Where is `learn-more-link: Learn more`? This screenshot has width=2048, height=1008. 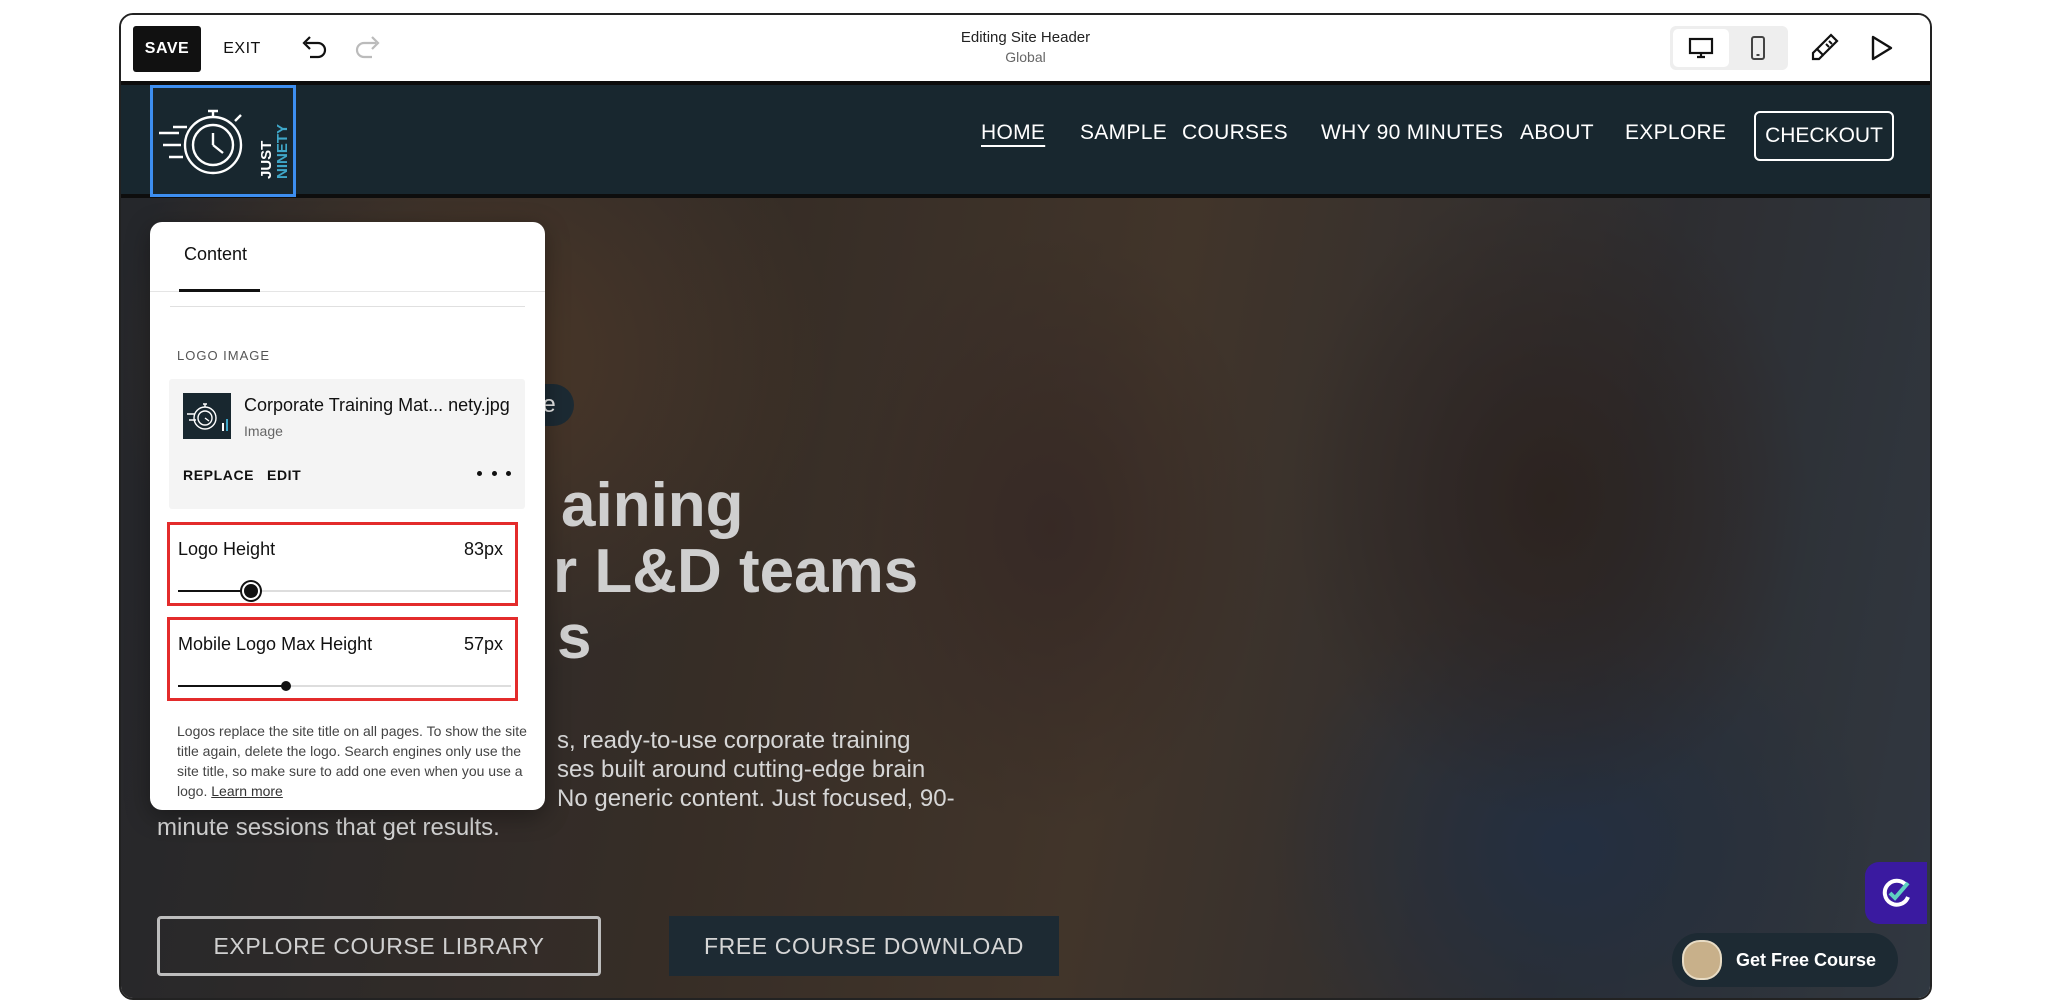 learn-more-link: Learn more is located at coordinates (247, 791).